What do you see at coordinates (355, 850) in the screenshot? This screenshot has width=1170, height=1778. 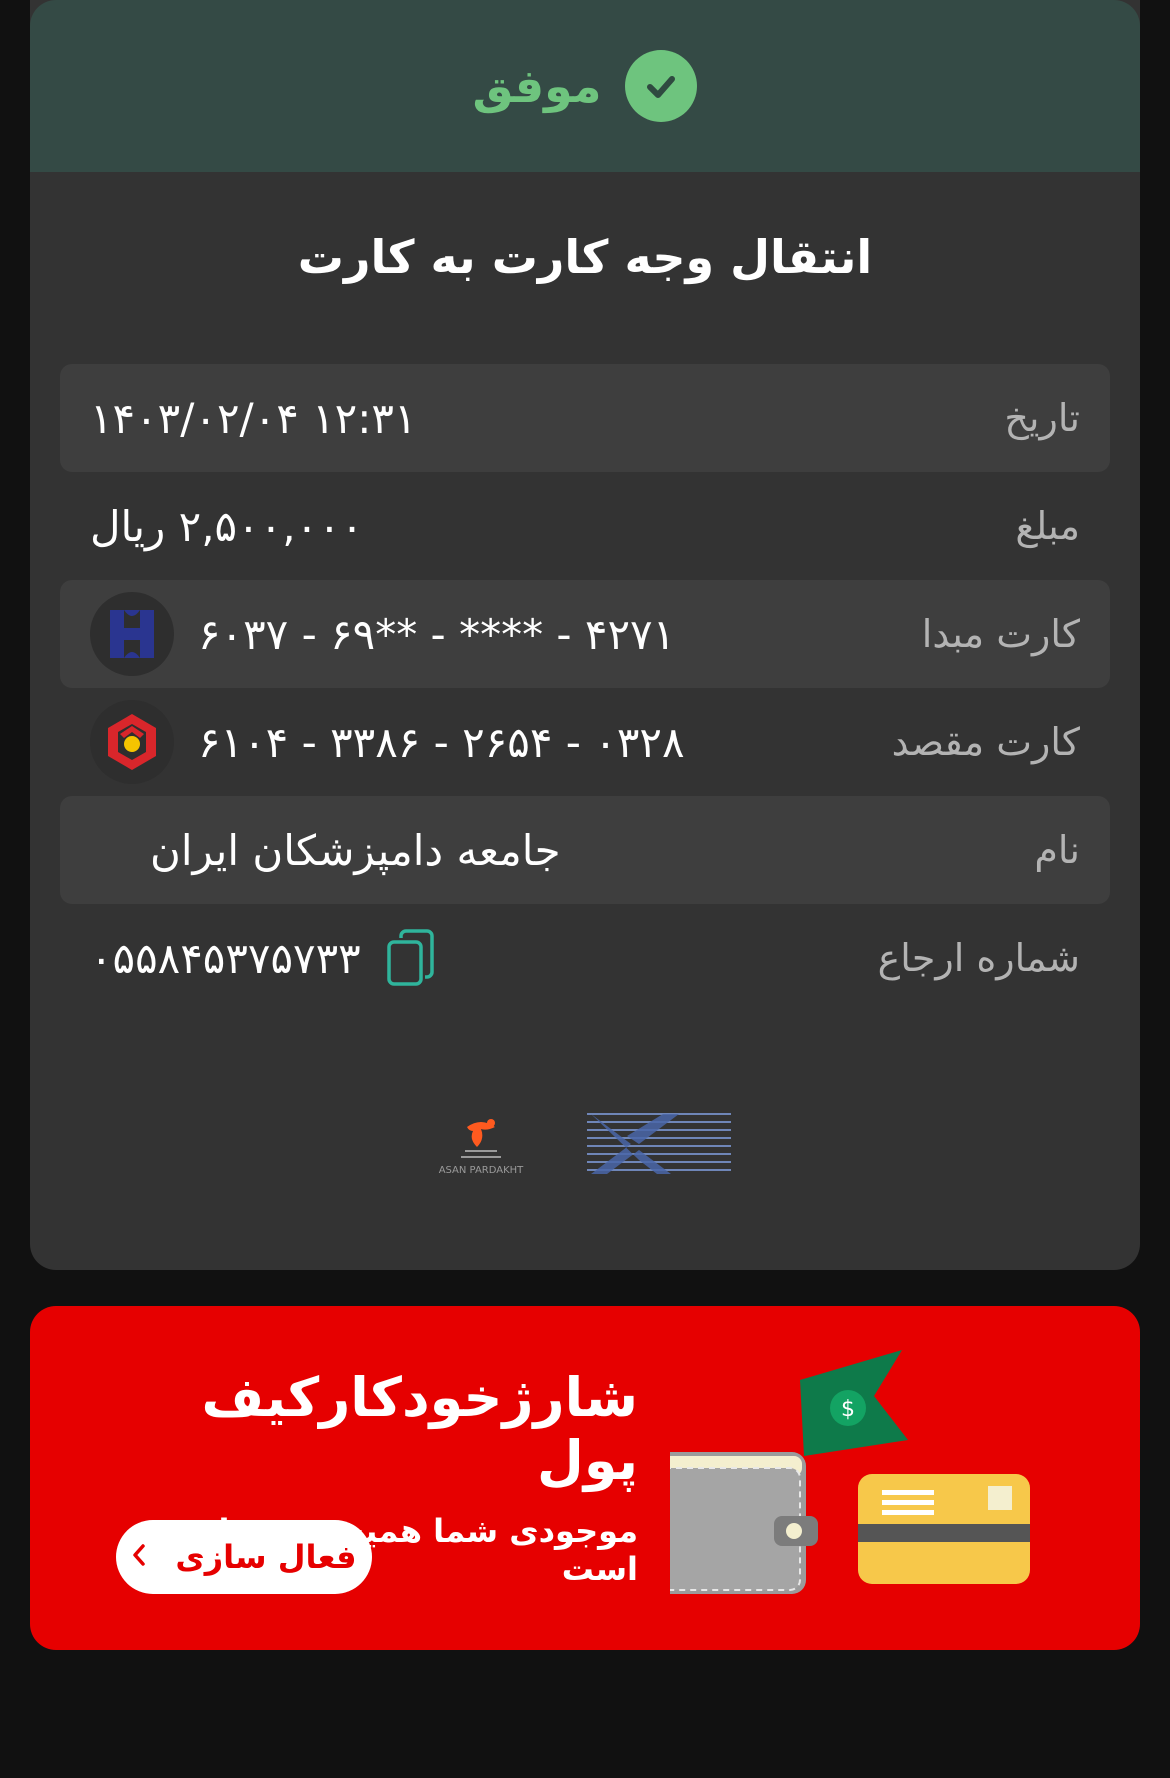 I see `recipient-name: جامعه دامپزشکان ایران` at bounding box center [355, 850].